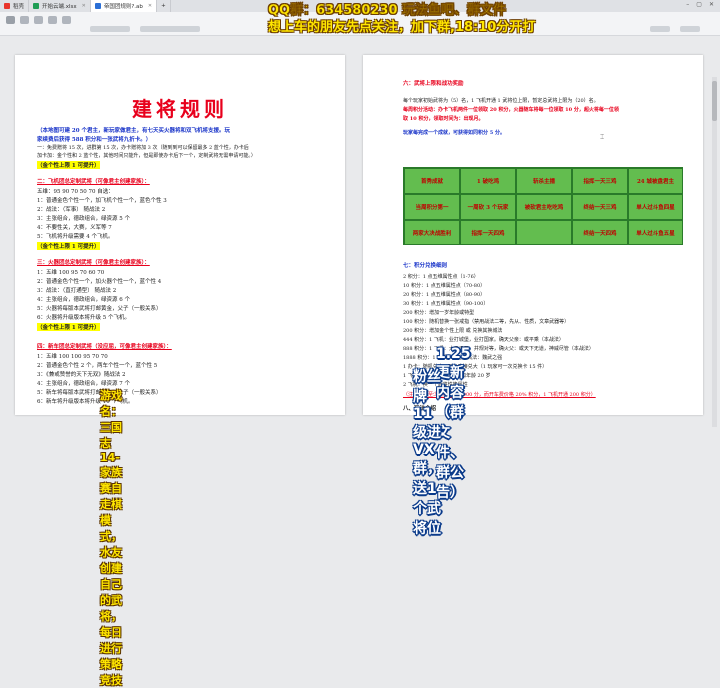 This screenshot has height=688, width=720. What do you see at coordinates (454, 133) in the screenshot?
I see `rule-line: 玩家每完成一个成就，可获得如同积分 5 分。` at bounding box center [454, 133].